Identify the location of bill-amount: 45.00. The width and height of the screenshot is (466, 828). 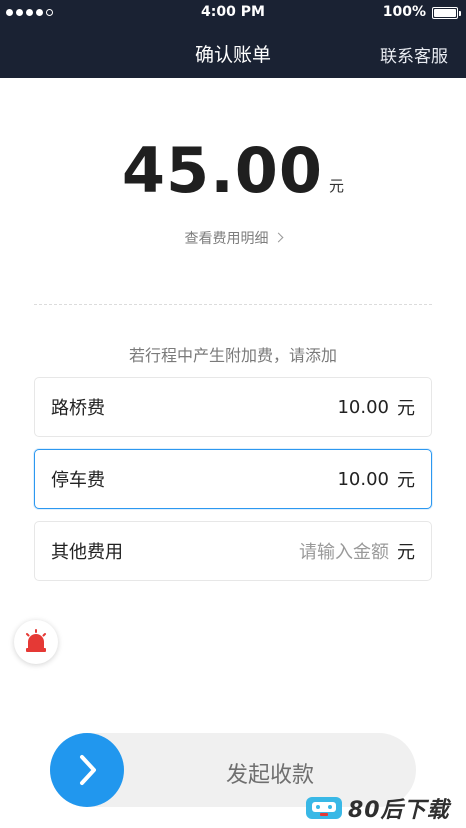
(222, 170).